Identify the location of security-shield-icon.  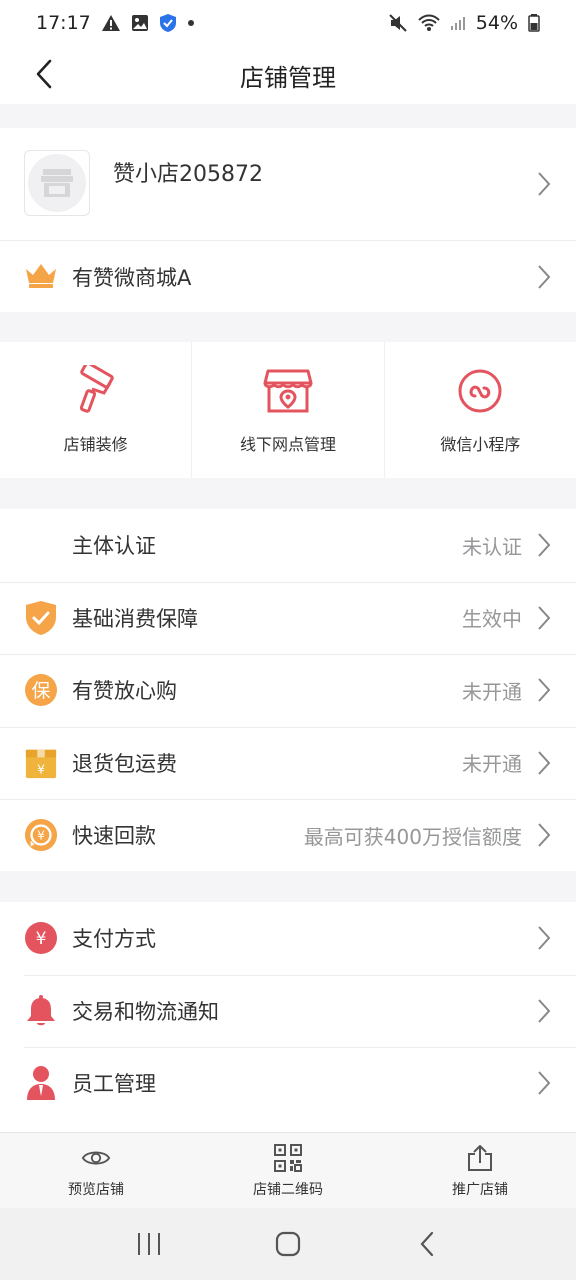
(168, 23).